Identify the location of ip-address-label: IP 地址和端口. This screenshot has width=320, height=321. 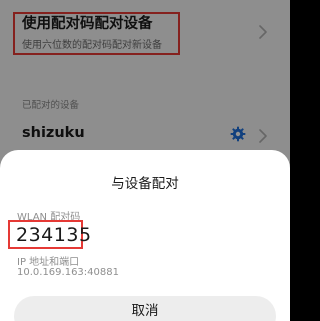
(48, 262).